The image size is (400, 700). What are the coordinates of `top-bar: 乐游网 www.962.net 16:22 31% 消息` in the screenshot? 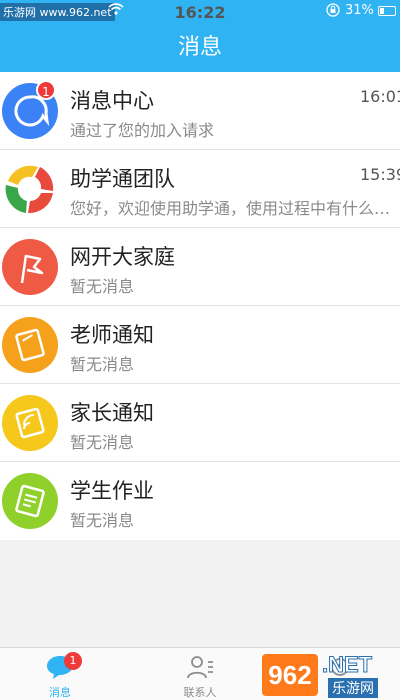 It's located at (200, 36).